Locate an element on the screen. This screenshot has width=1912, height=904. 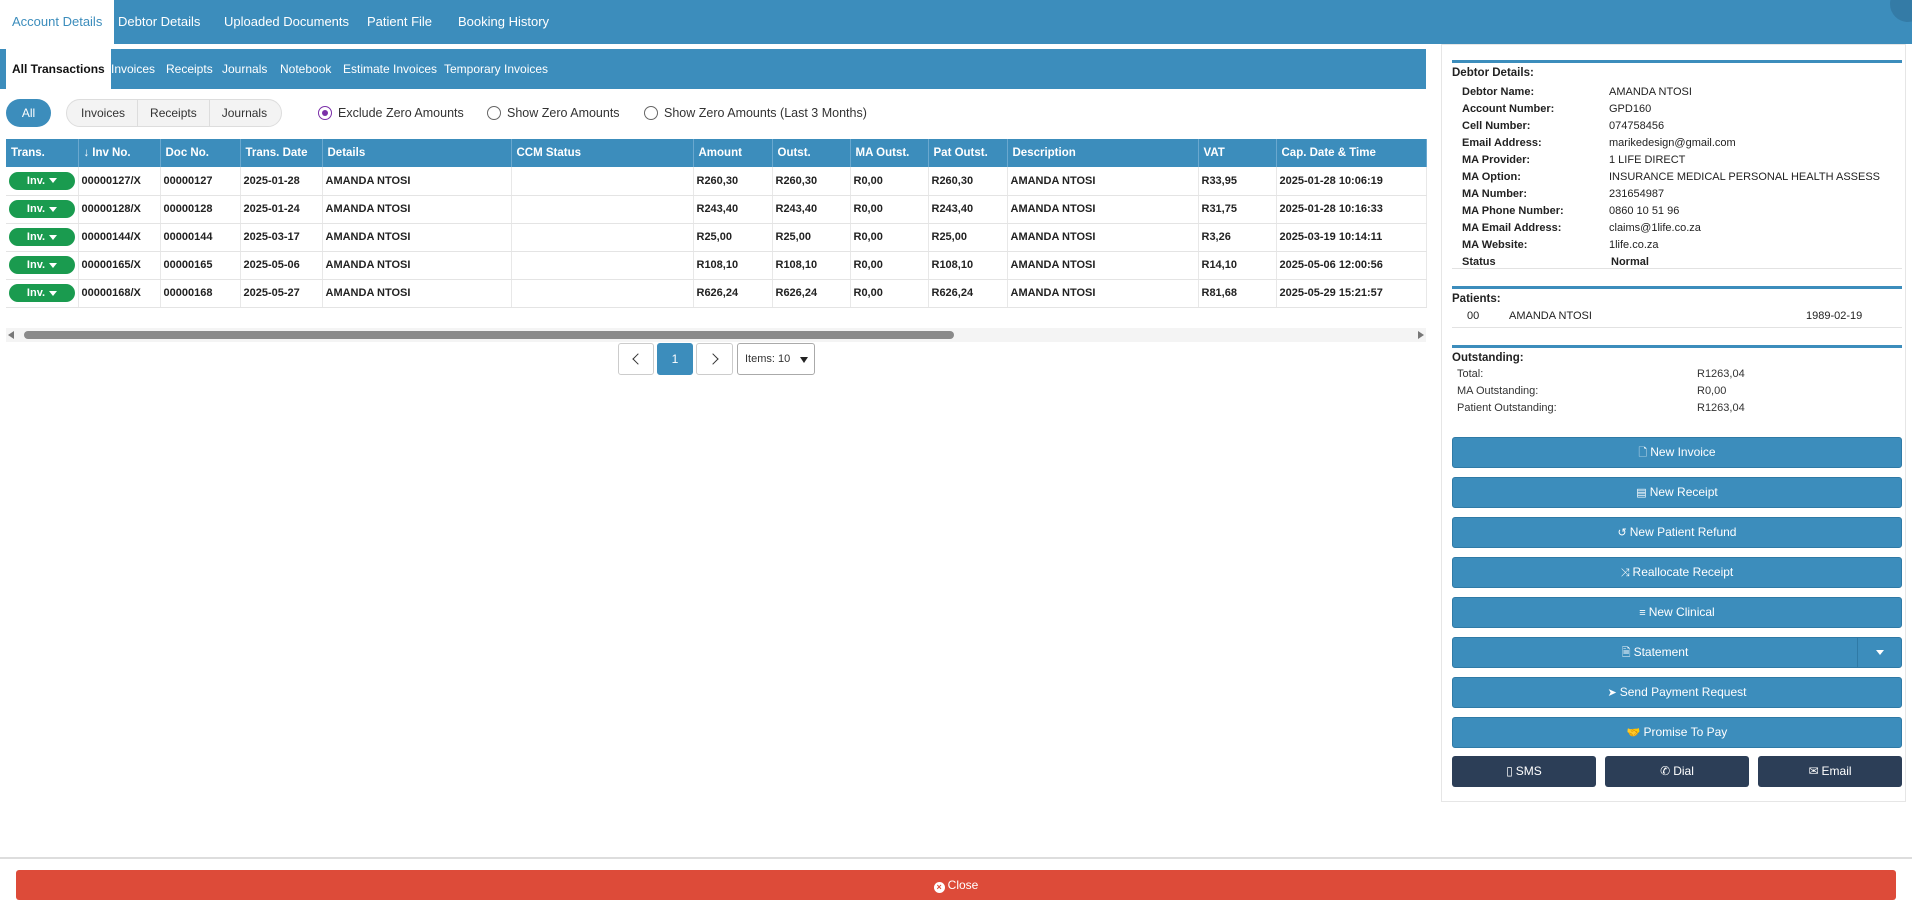
trans-cell: Inv. is located at coordinates (42, 237).